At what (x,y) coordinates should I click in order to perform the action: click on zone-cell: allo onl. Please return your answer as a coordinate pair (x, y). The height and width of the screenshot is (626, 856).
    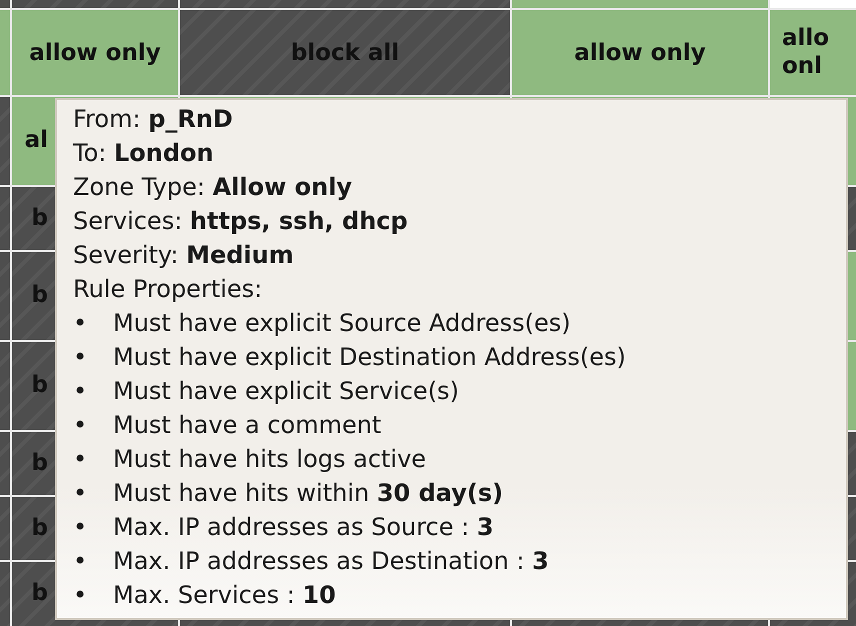
    Looking at the image, I should click on (813, 52).